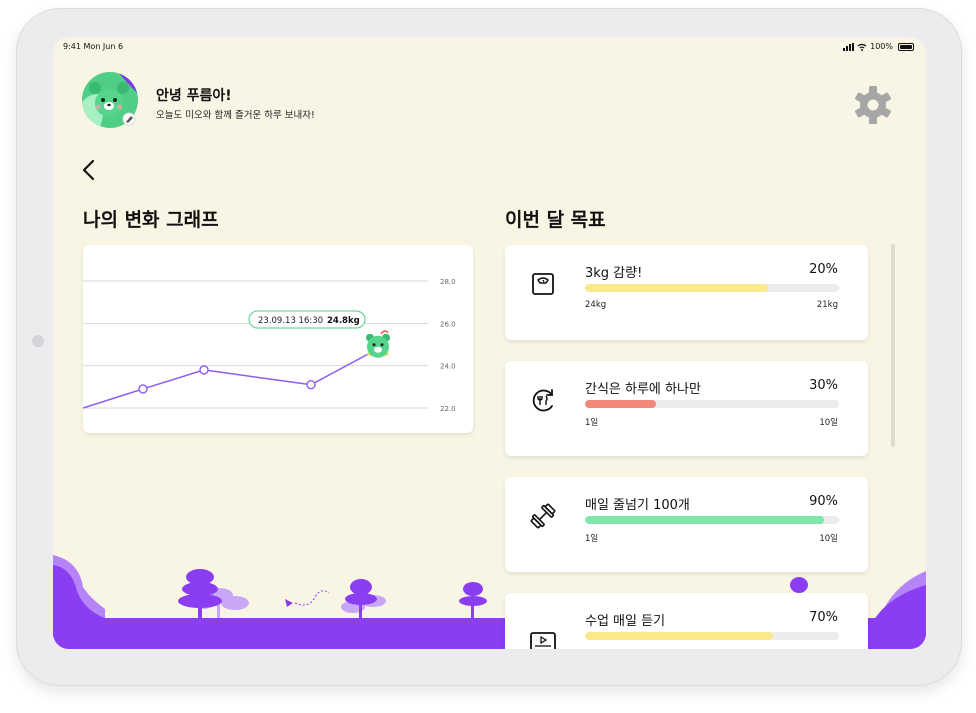 This screenshot has height=713, width=976. What do you see at coordinates (827, 305) in the screenshot?
I see `goal-end-label: 21kg` at bounding box center [827, 305].